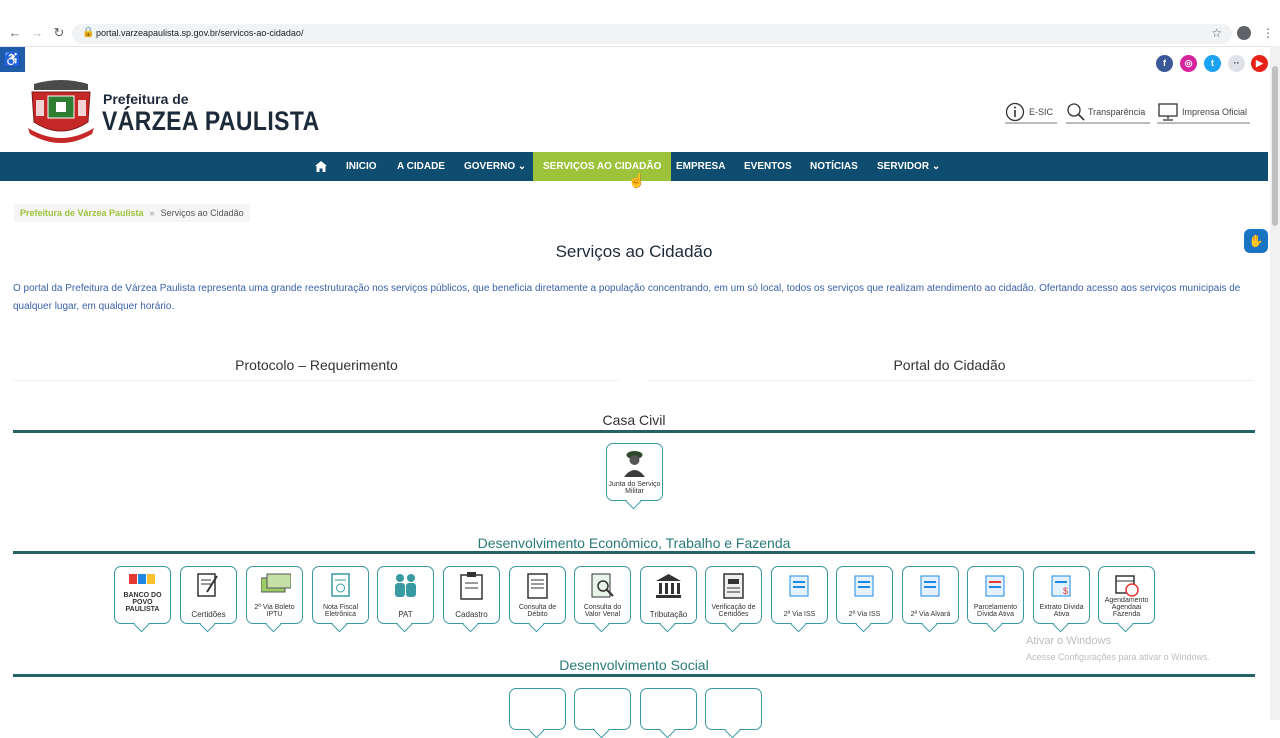 The width and height of the screenshot is (1280, 738). Describe the element at coordinates (1212, 63) in the screenshot. I see `twitter-icon: t` at that location.